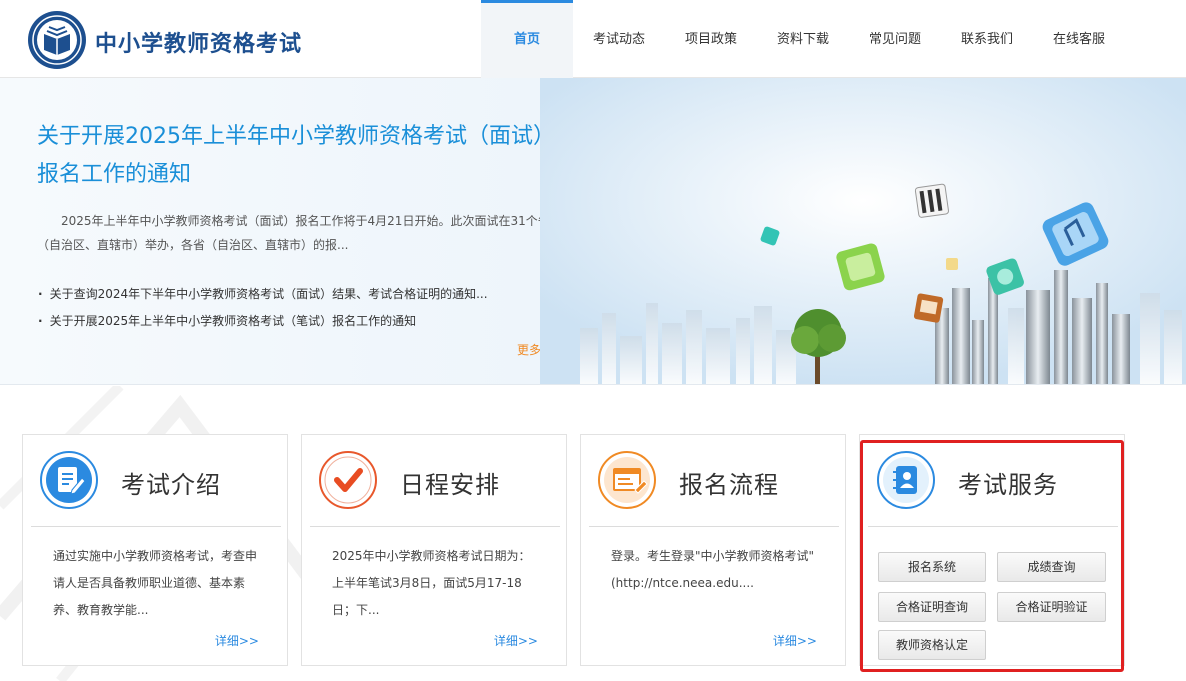 This screenshot has height=681, width=1186. What do you see at coordinates (932, 607) in the screenshot?
I see `certificate-query-button: 合格证明查询` at bounding box center [932, 607].